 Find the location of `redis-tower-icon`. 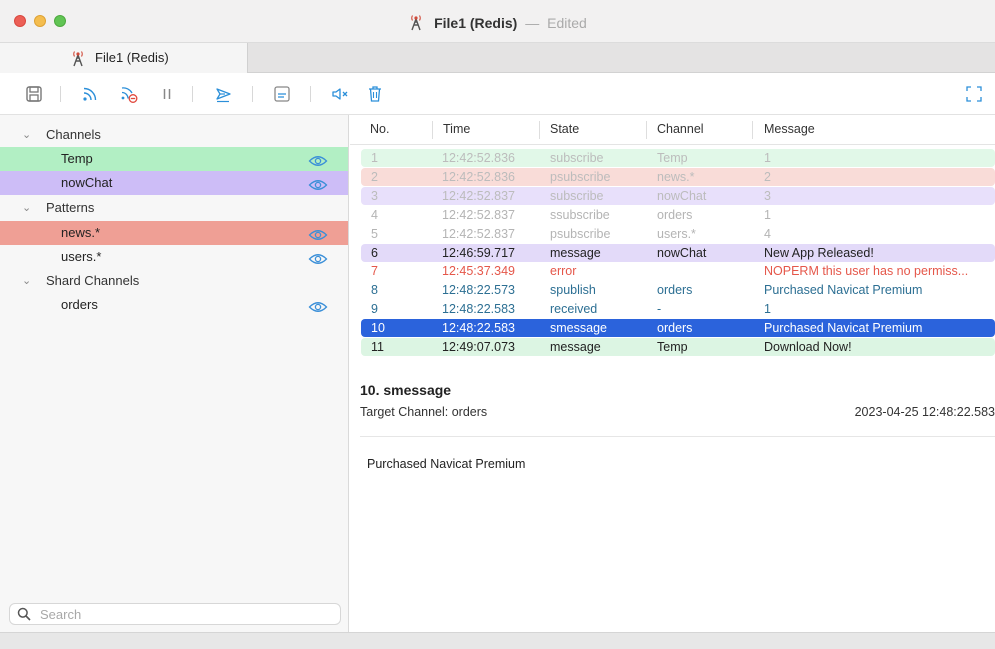

redis-tower-icon is located at coordinates (78, 59).